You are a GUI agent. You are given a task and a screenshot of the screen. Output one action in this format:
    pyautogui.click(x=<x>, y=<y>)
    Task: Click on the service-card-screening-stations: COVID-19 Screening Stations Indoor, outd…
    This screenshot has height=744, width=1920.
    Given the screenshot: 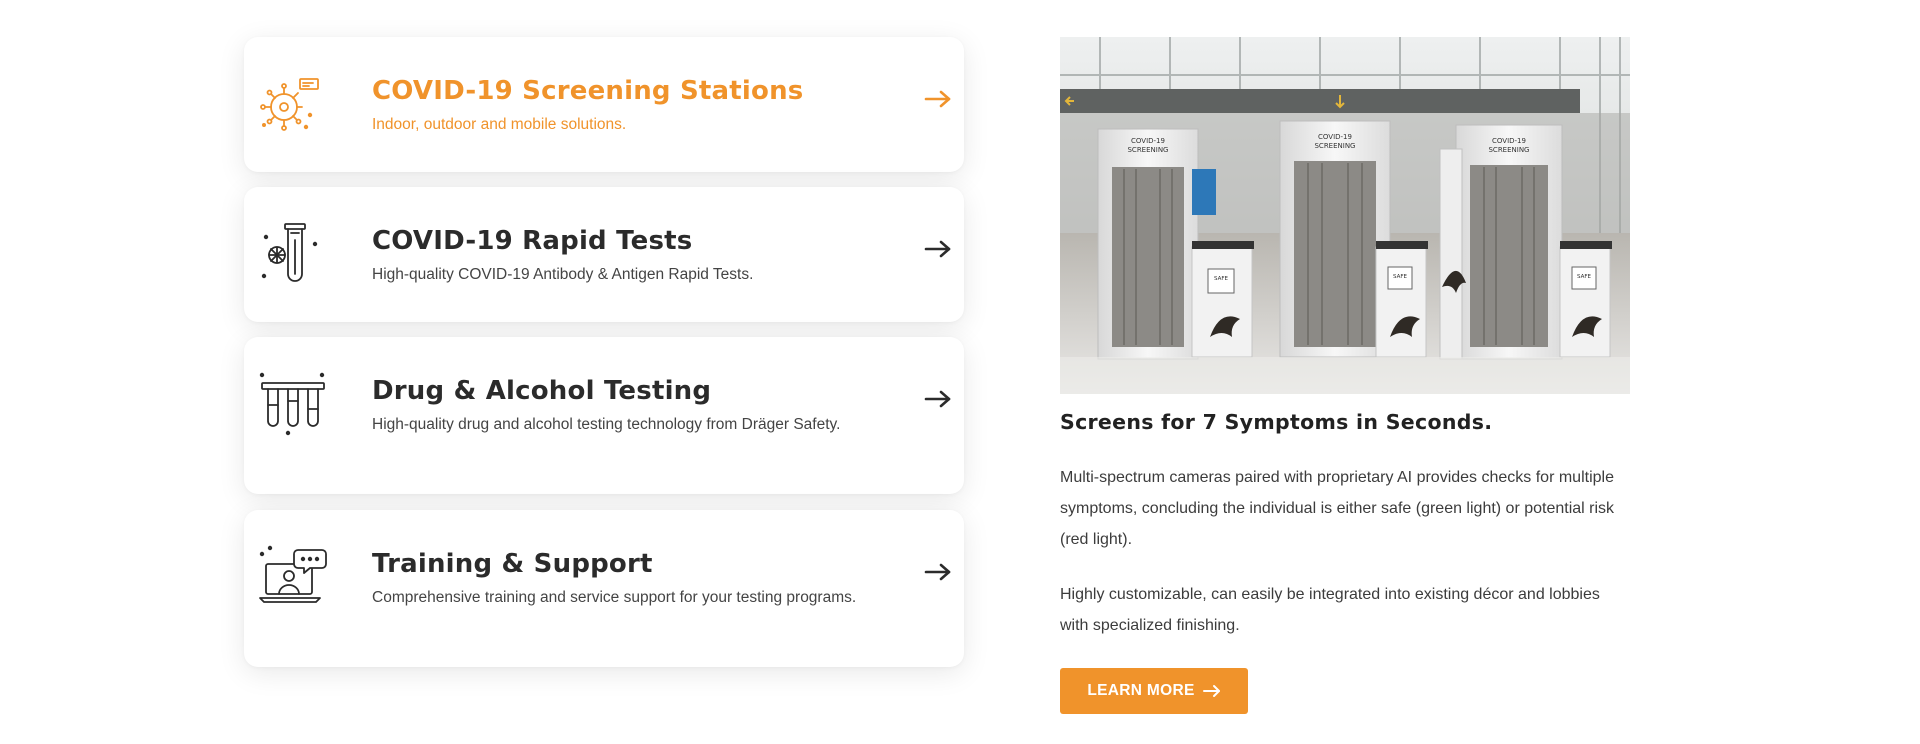 What is the action you would take?
    pyautogui.click(x=604, y=104)
    